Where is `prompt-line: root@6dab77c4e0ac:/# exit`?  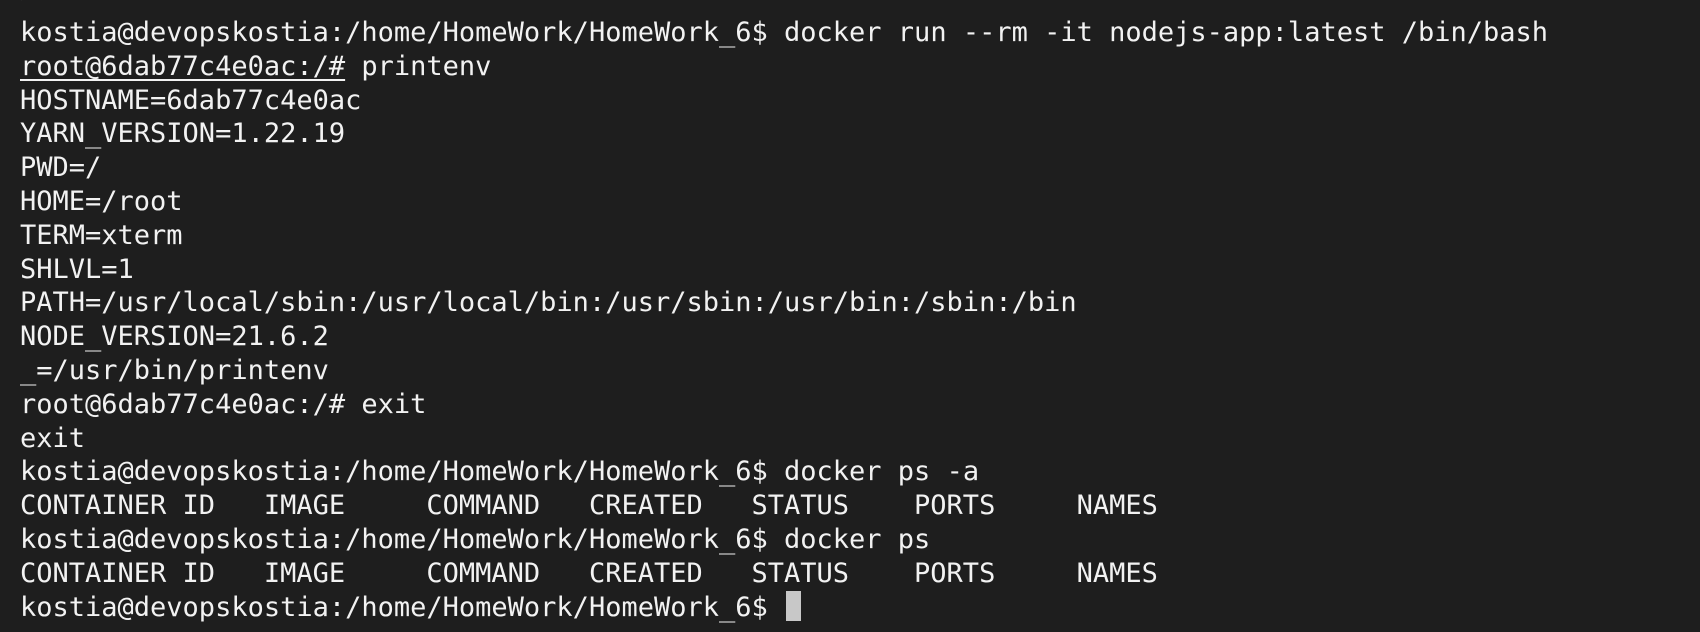 prompt-line: root@6dab77c4e0ac:/# exit is located at coordinates (860, 405).